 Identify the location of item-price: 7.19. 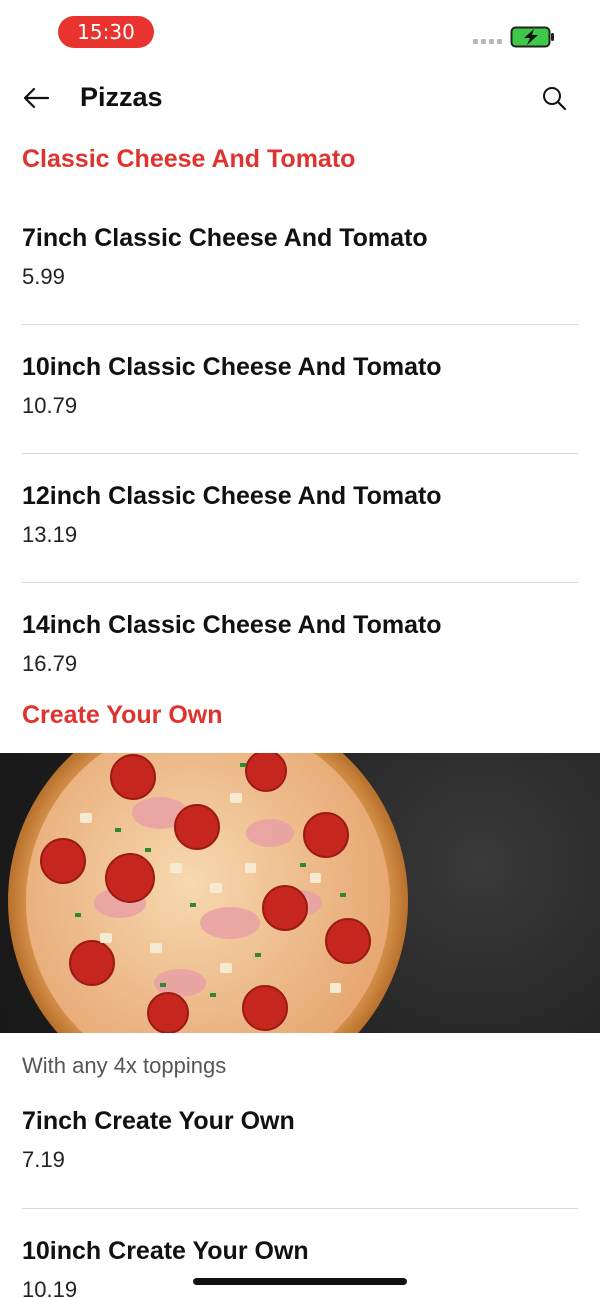
(43, 1159).